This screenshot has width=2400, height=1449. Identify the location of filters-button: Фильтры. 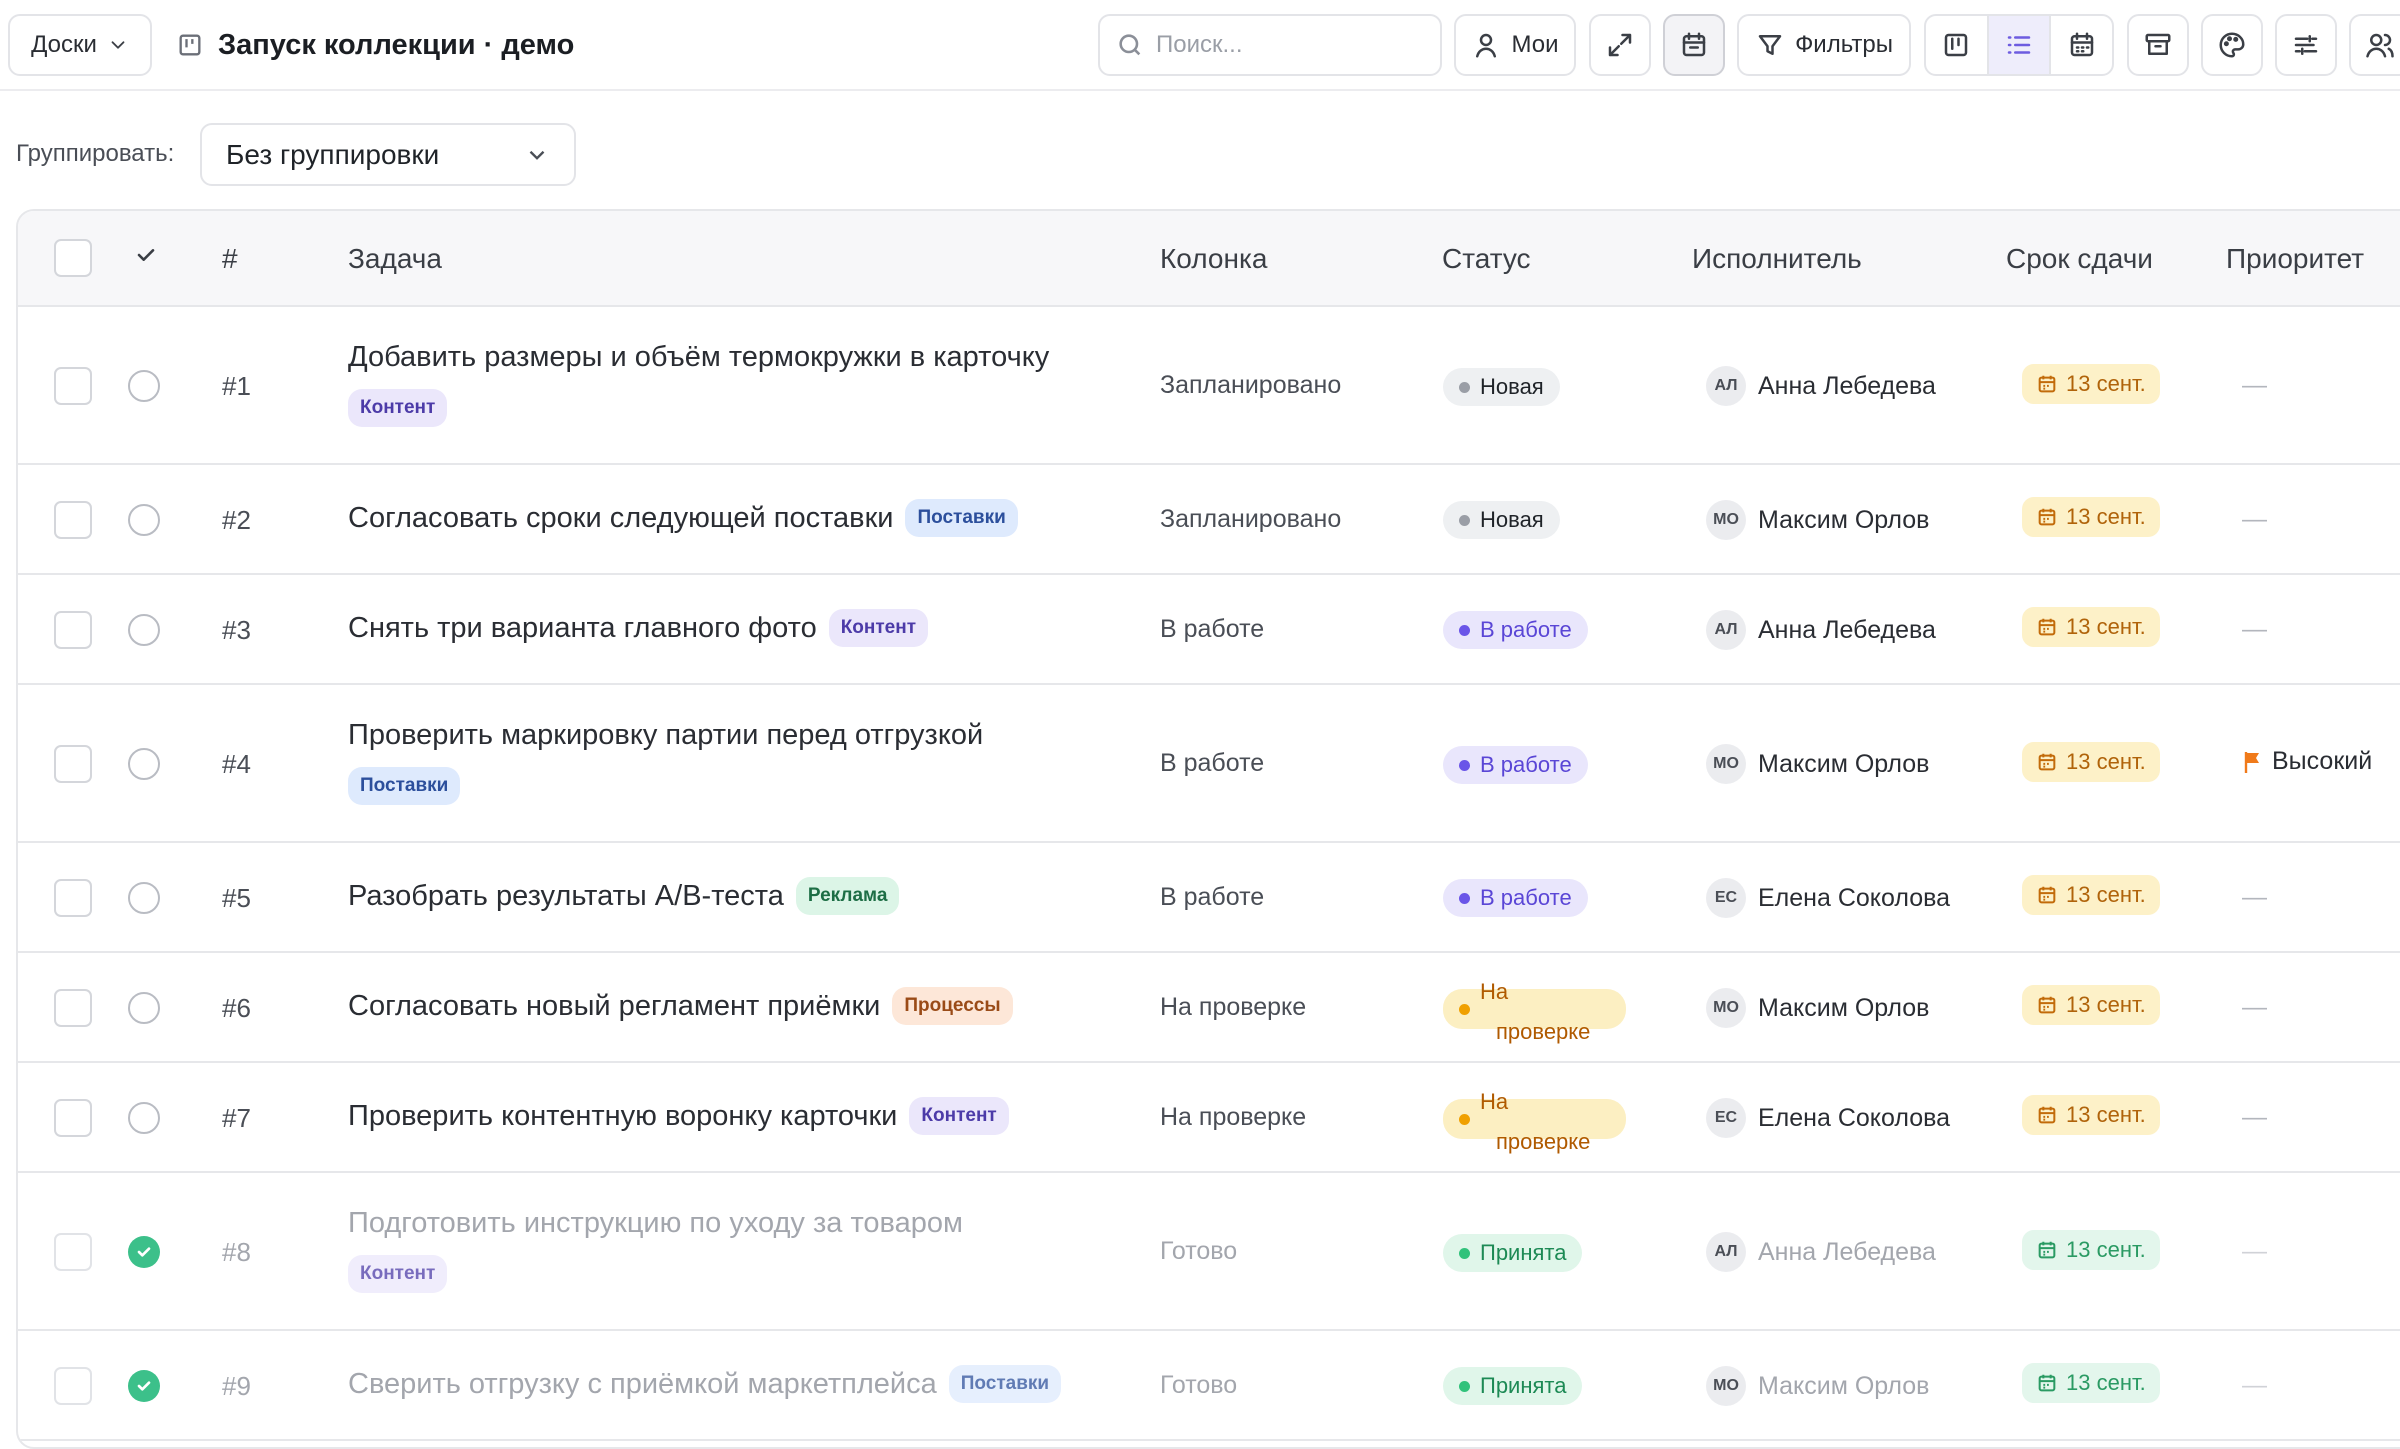
(1824, 45).